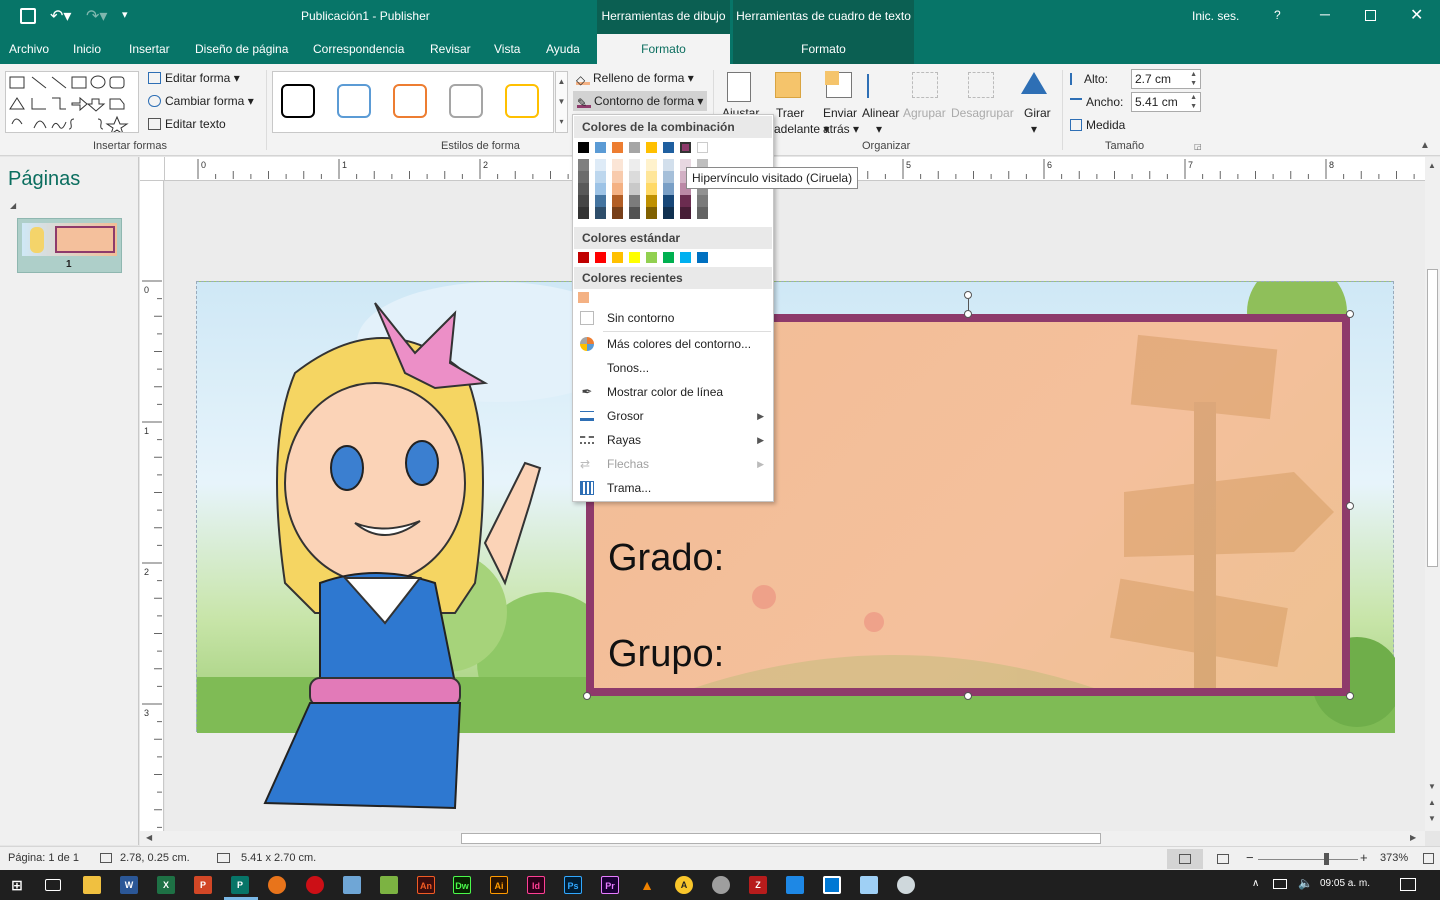 Image resolution: width=1440 pixels, height=900 pixels. What do you see at coordinates (906, 885) in the screenshot?
I see `paint-icon` at bounding box center [906, 885].